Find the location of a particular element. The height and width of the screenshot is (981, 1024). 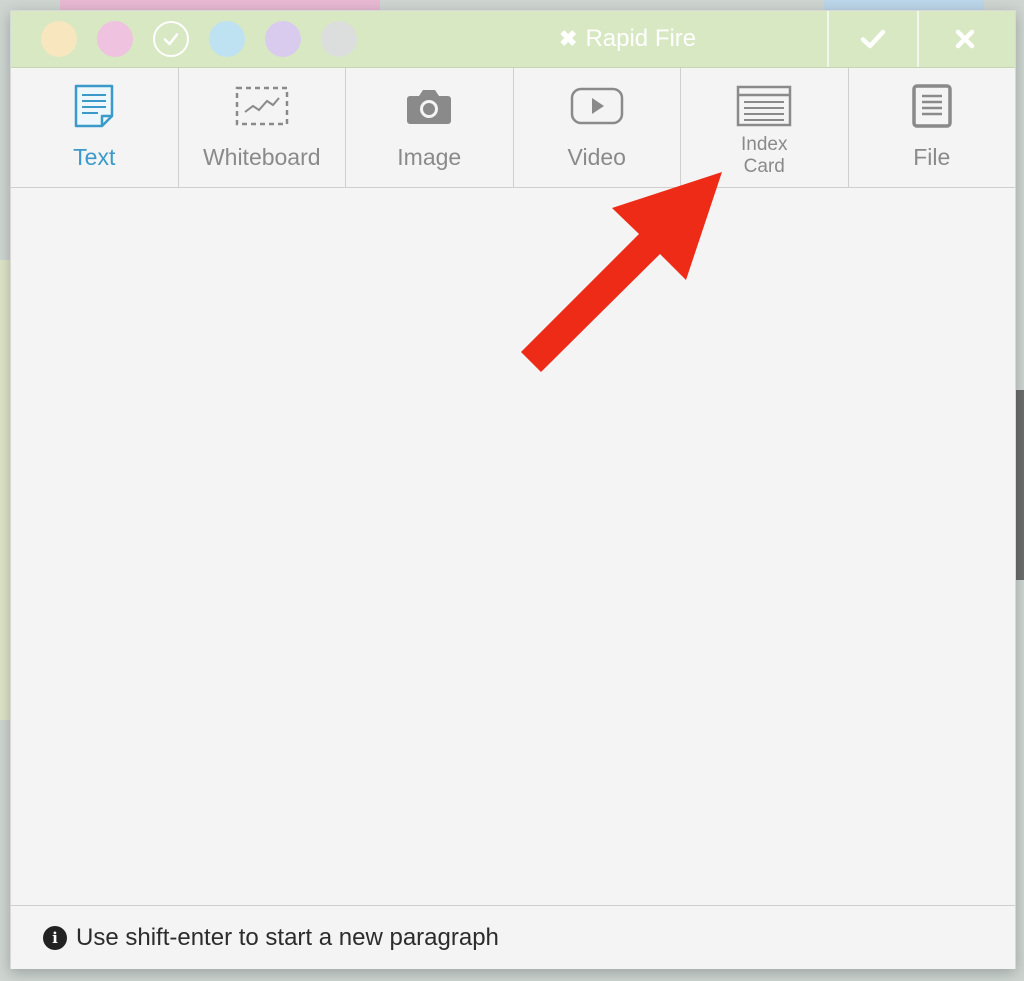

index-card-icon is located at coordinates (764, 106).